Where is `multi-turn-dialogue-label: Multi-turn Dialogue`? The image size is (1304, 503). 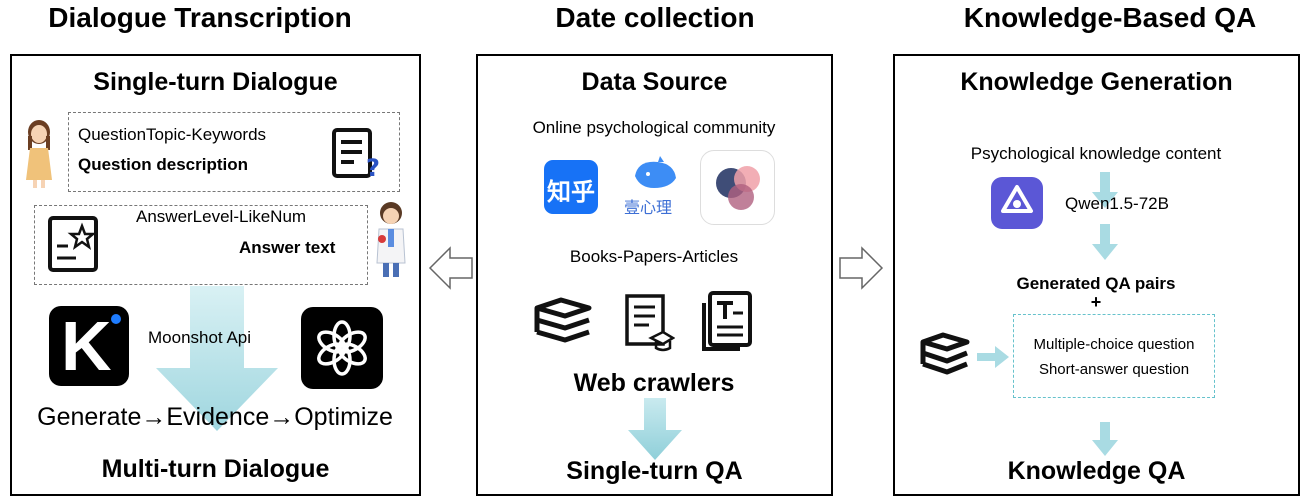
multi-turn-dialogue-label: Multi-turn Dialogue is located at coordinates (215, 469).